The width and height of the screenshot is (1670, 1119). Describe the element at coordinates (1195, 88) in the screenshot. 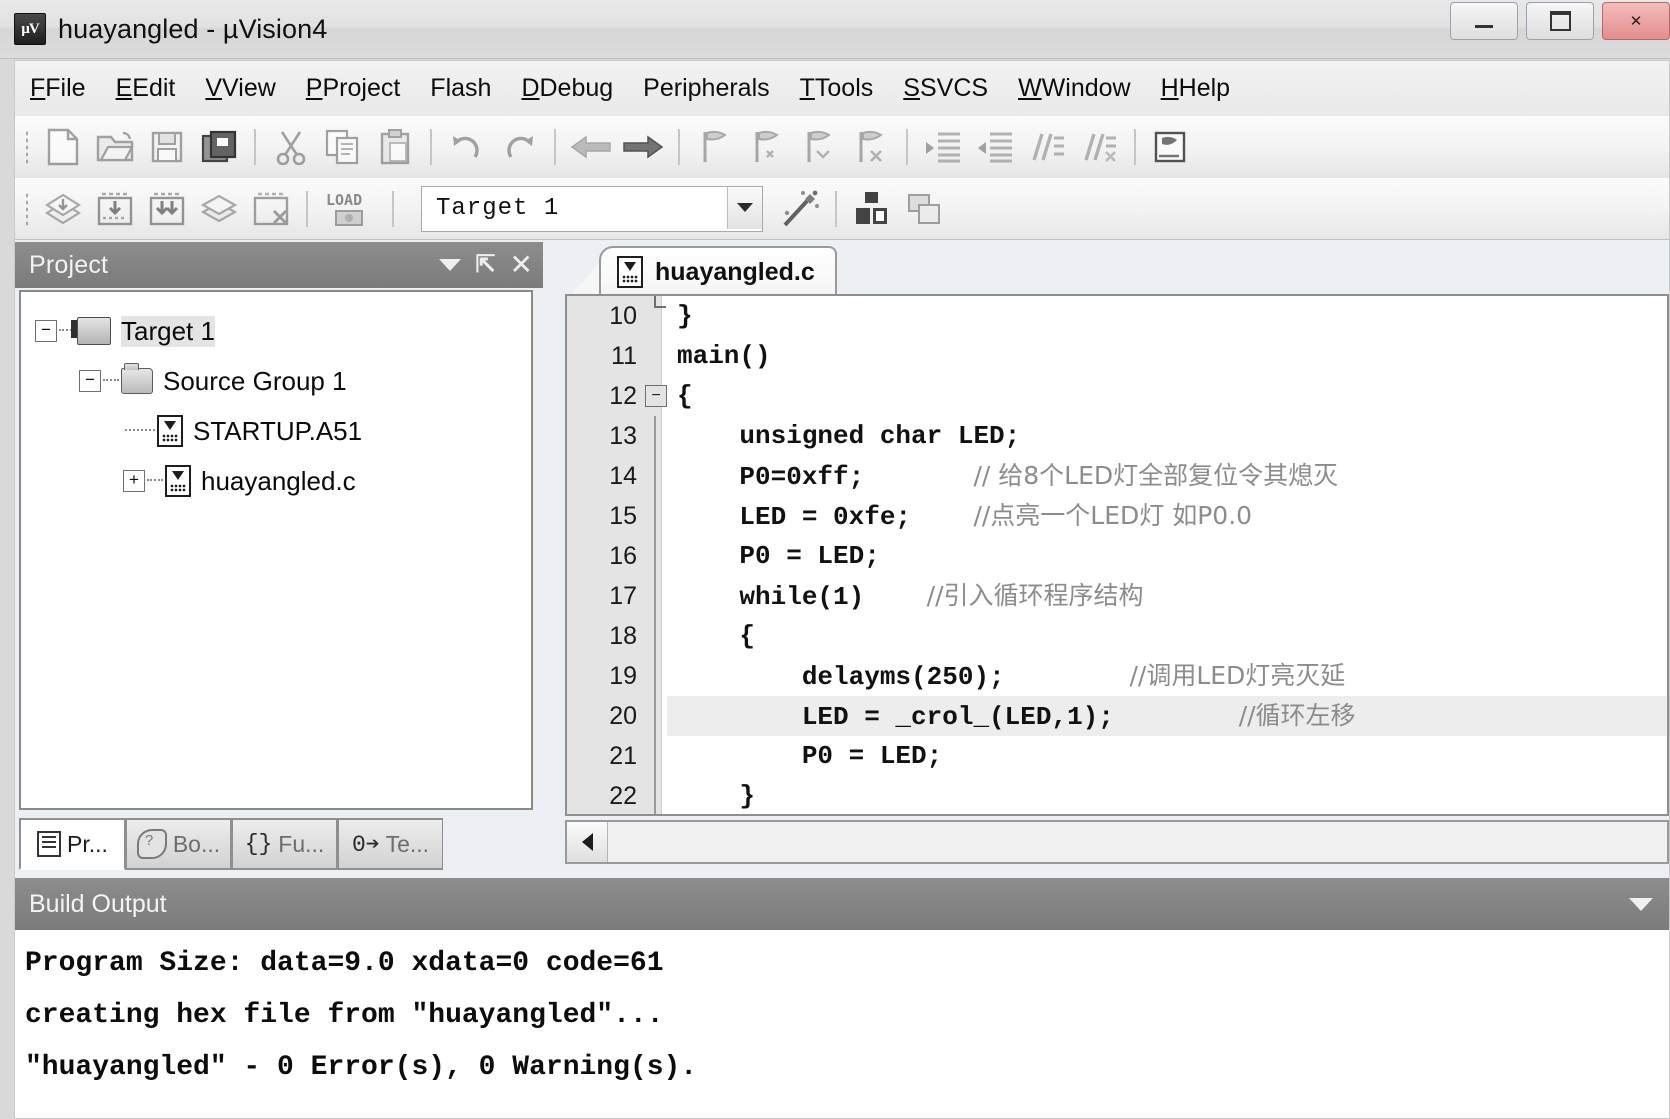

I see `menu-item-help: HHelp` at that location.